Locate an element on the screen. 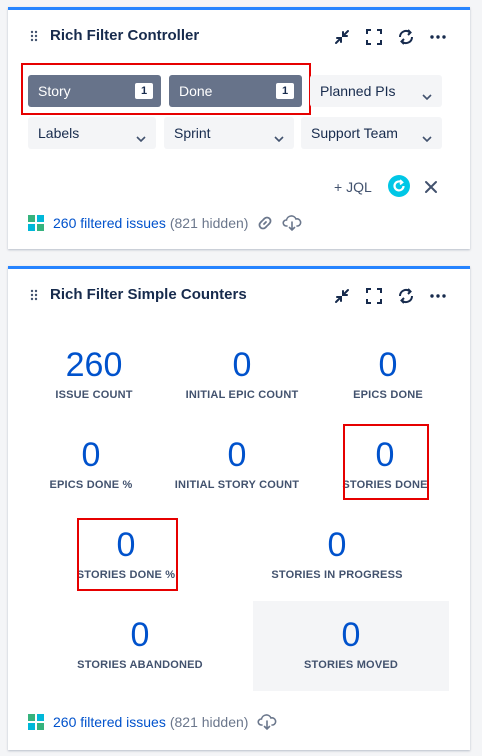  counter-label: STORIES DONE is located at coordinates (385, 485).